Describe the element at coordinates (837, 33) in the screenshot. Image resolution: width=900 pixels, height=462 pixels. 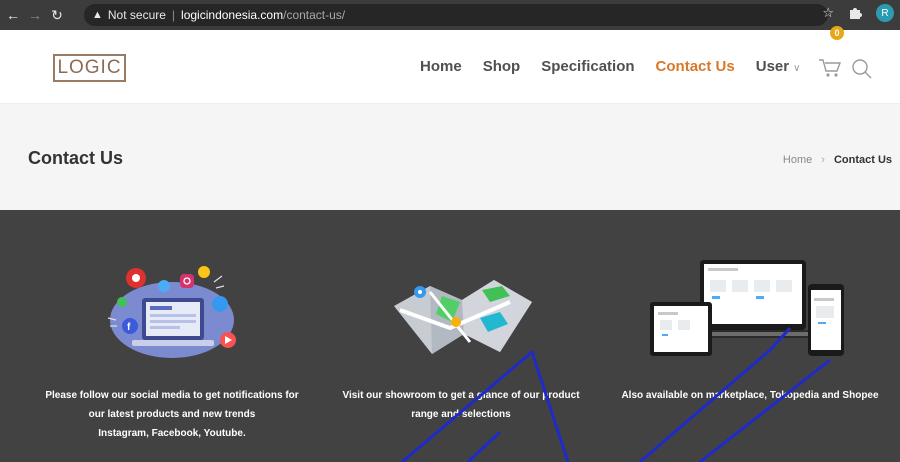
I see `cart-count-badge: 0` at that location.